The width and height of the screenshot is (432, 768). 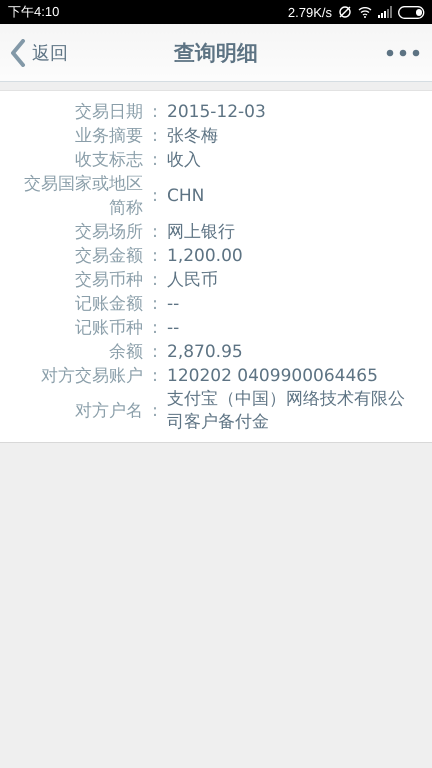 What do you see at coordinates (193, 280) in the screenshot?
I see `field-value: 人民币` at bounding box center [193, 280].